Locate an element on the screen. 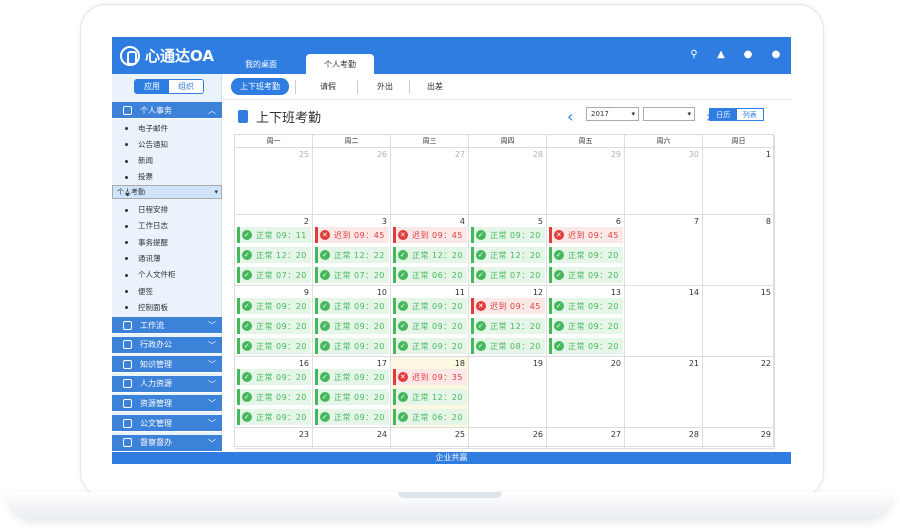  sidebar-item-0: 电子邮件 is located at coordinates (167, 128).